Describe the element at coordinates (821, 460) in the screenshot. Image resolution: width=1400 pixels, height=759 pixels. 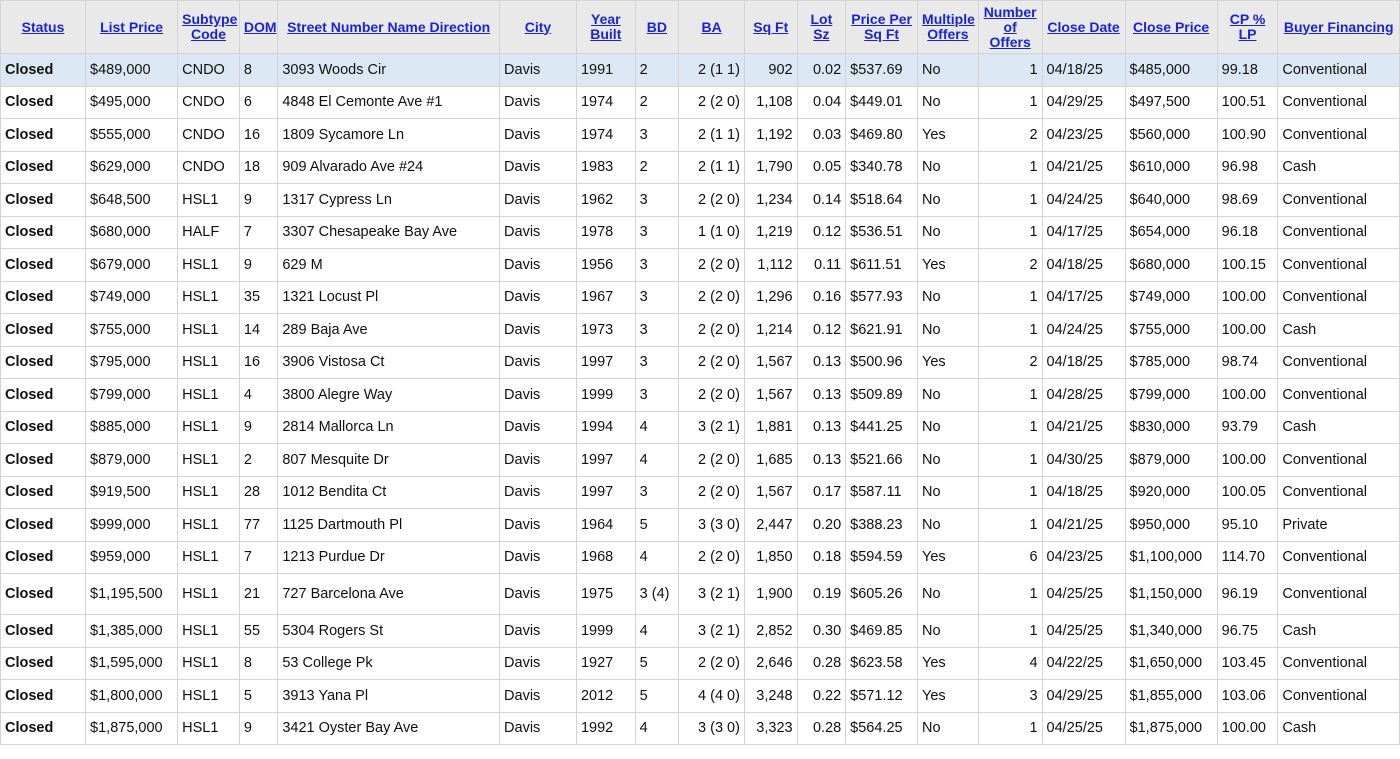
I see `cell-lot: 0.13` at that location.